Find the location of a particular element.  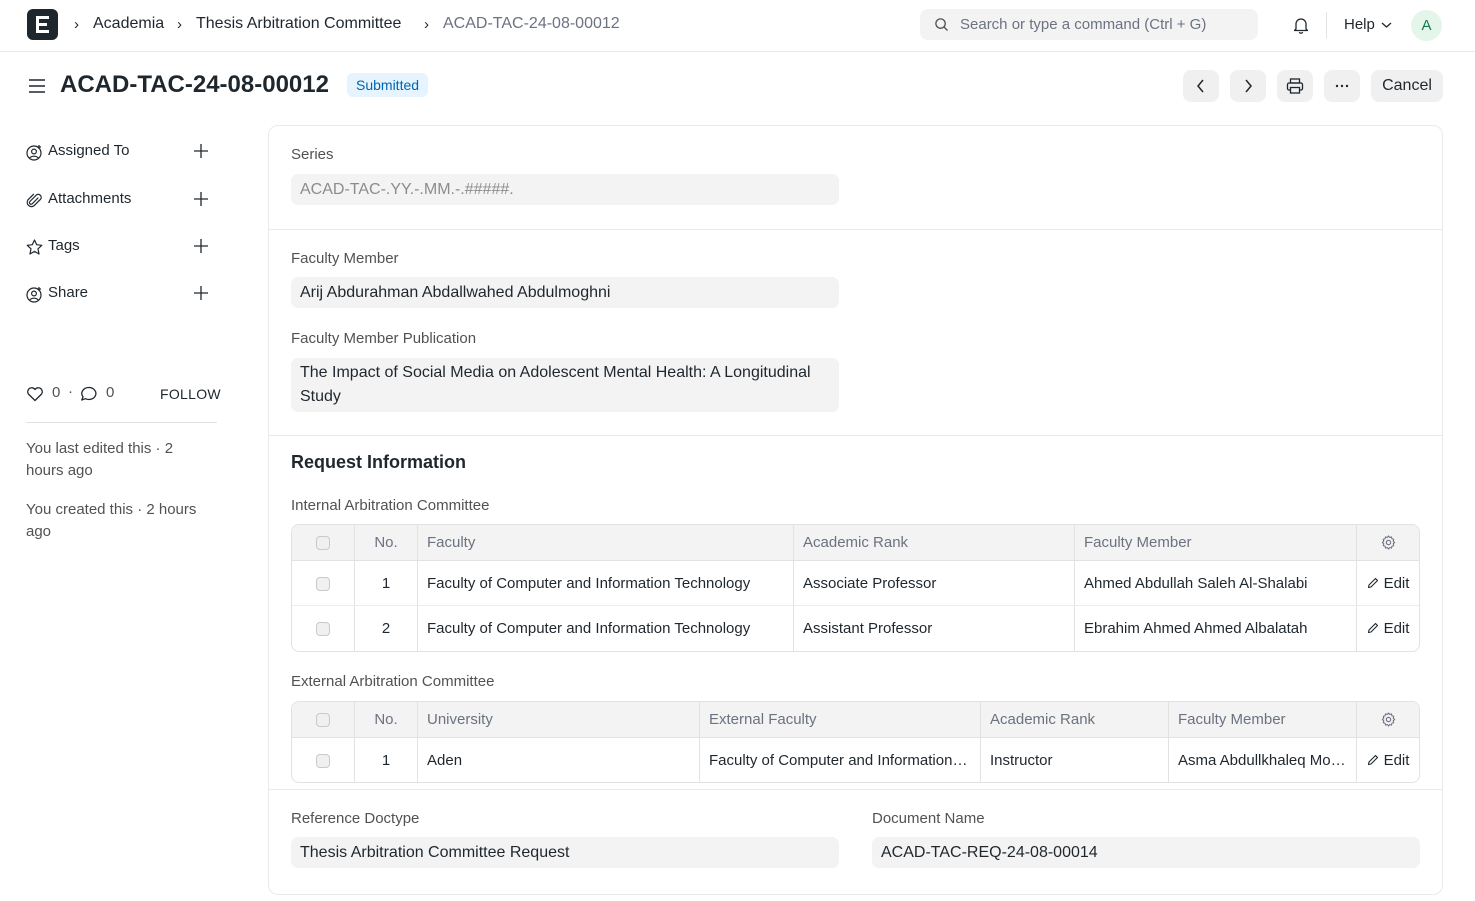

cancel-button: Cancel is located at coordinates (1407, 86).